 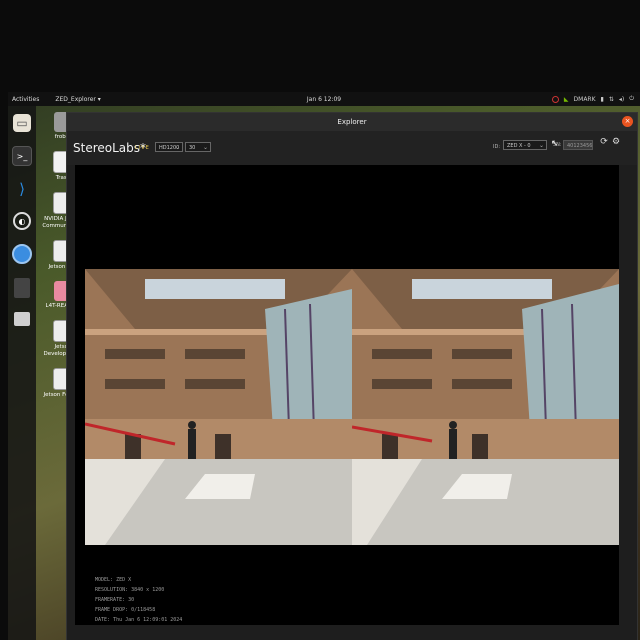 I want to click on info-framerate: FRAMERATE: 30, so click(x=115, y=600).